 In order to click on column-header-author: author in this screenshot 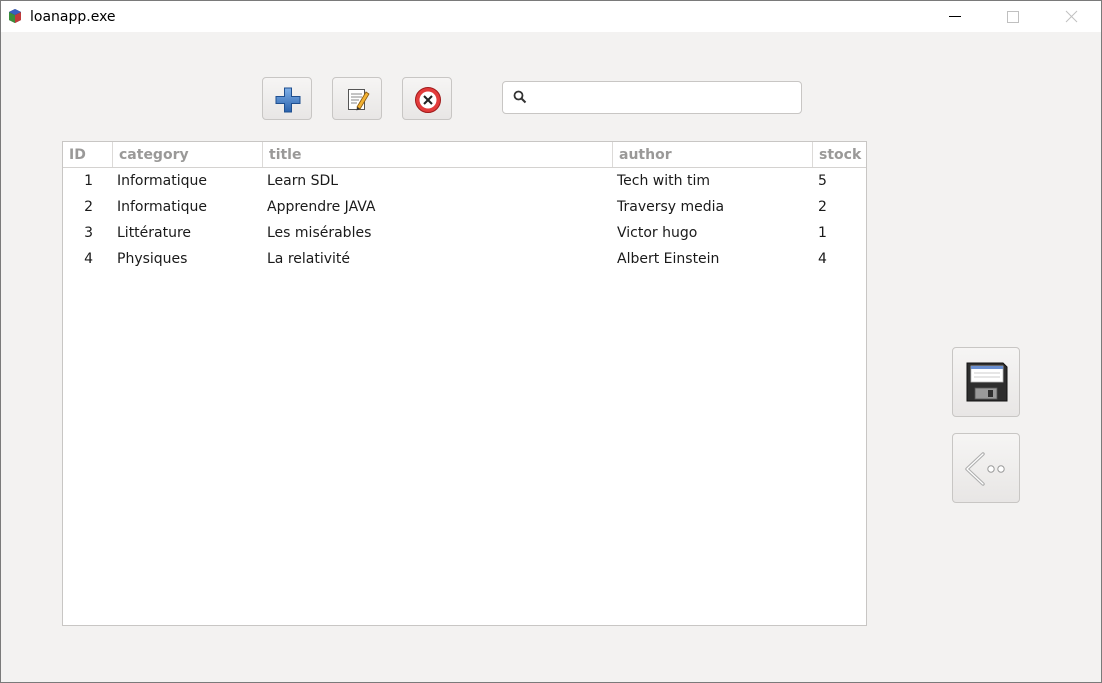, I will do `click(713, 154)`.